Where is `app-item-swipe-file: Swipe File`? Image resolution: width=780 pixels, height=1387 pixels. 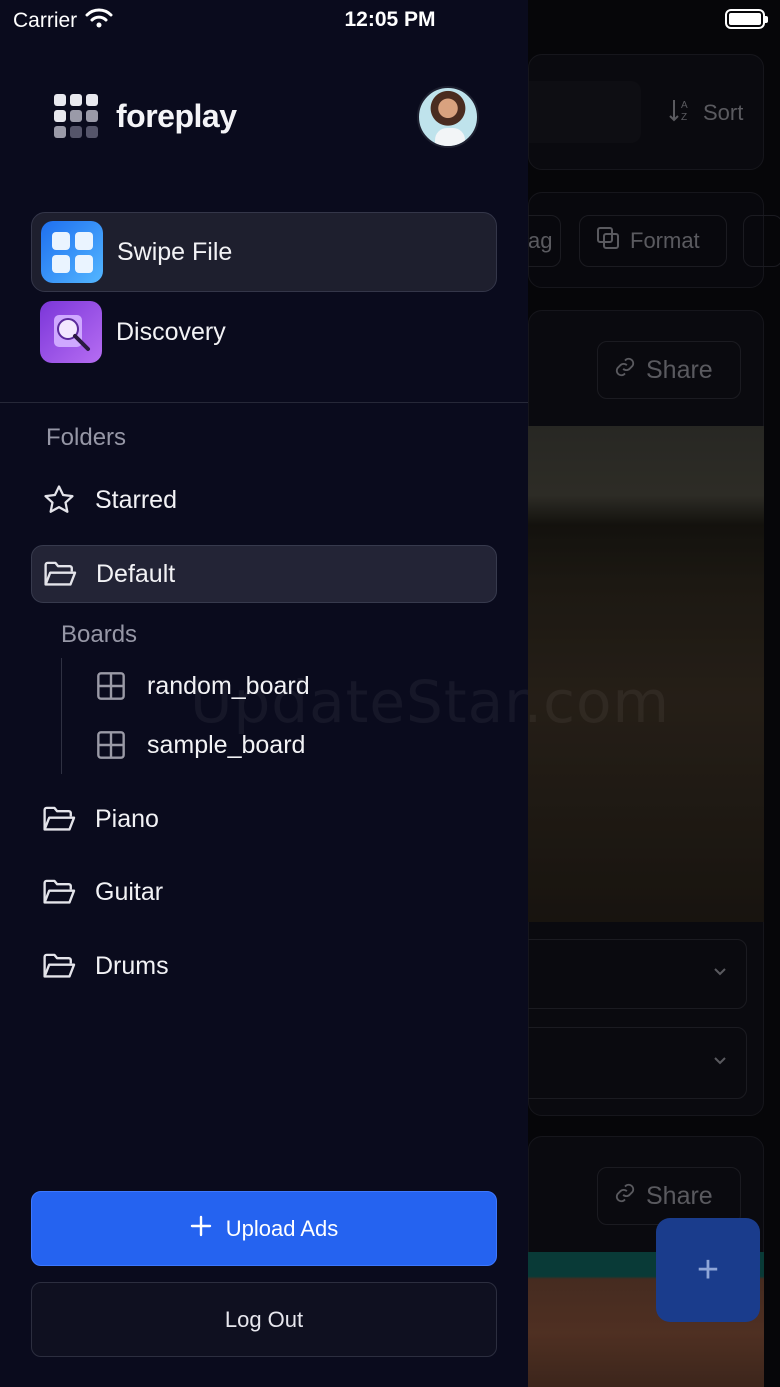
app-item-swipe-file: Swipe File is located at coordinates (264, 252).